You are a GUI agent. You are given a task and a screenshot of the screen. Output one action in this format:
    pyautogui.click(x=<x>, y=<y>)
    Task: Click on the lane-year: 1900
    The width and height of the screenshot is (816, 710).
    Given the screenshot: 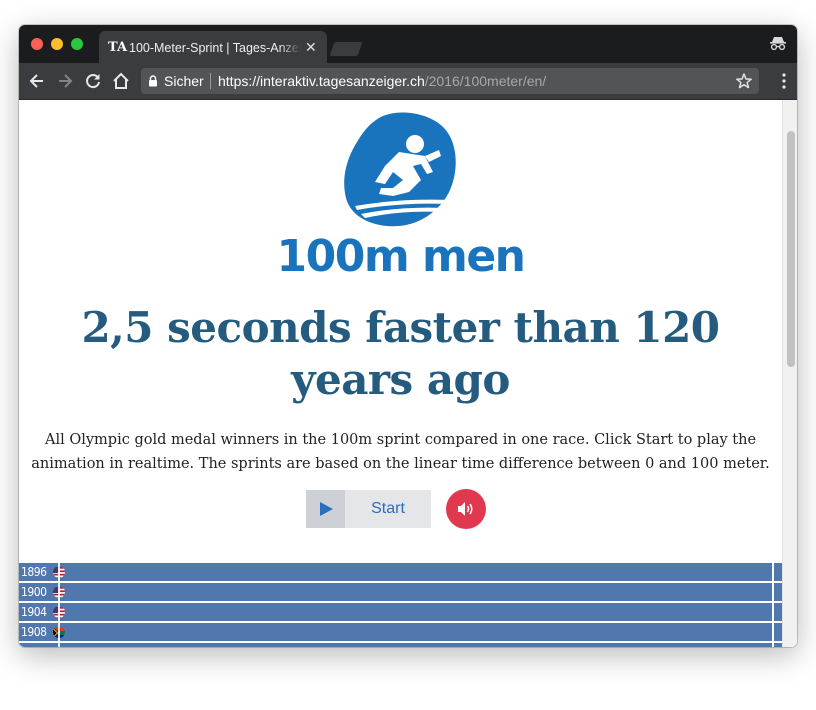 What is the action you would take?
    pyautogui.click(x=34, y=592)
    